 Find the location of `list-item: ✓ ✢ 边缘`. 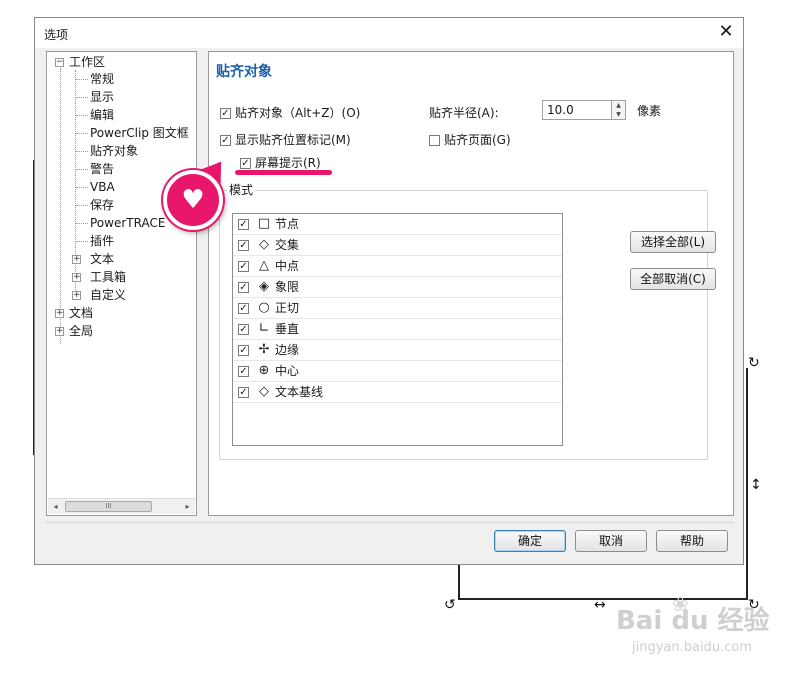

list-item: ✓ ✢ 边缘 is located at coordinates (397, 350).